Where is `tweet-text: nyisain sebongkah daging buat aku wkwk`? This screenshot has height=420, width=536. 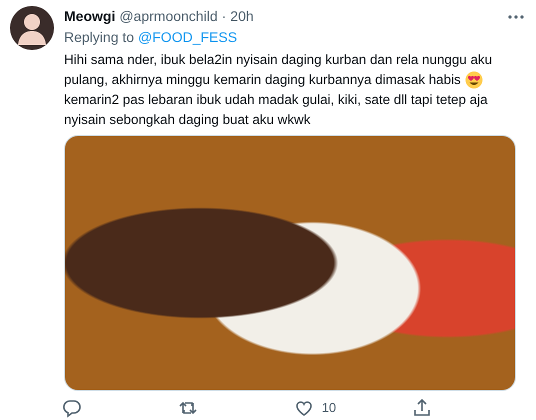 tweet-text: nyisain sebongkah daging buat aku wkwk is located at coordinates (187, 120).